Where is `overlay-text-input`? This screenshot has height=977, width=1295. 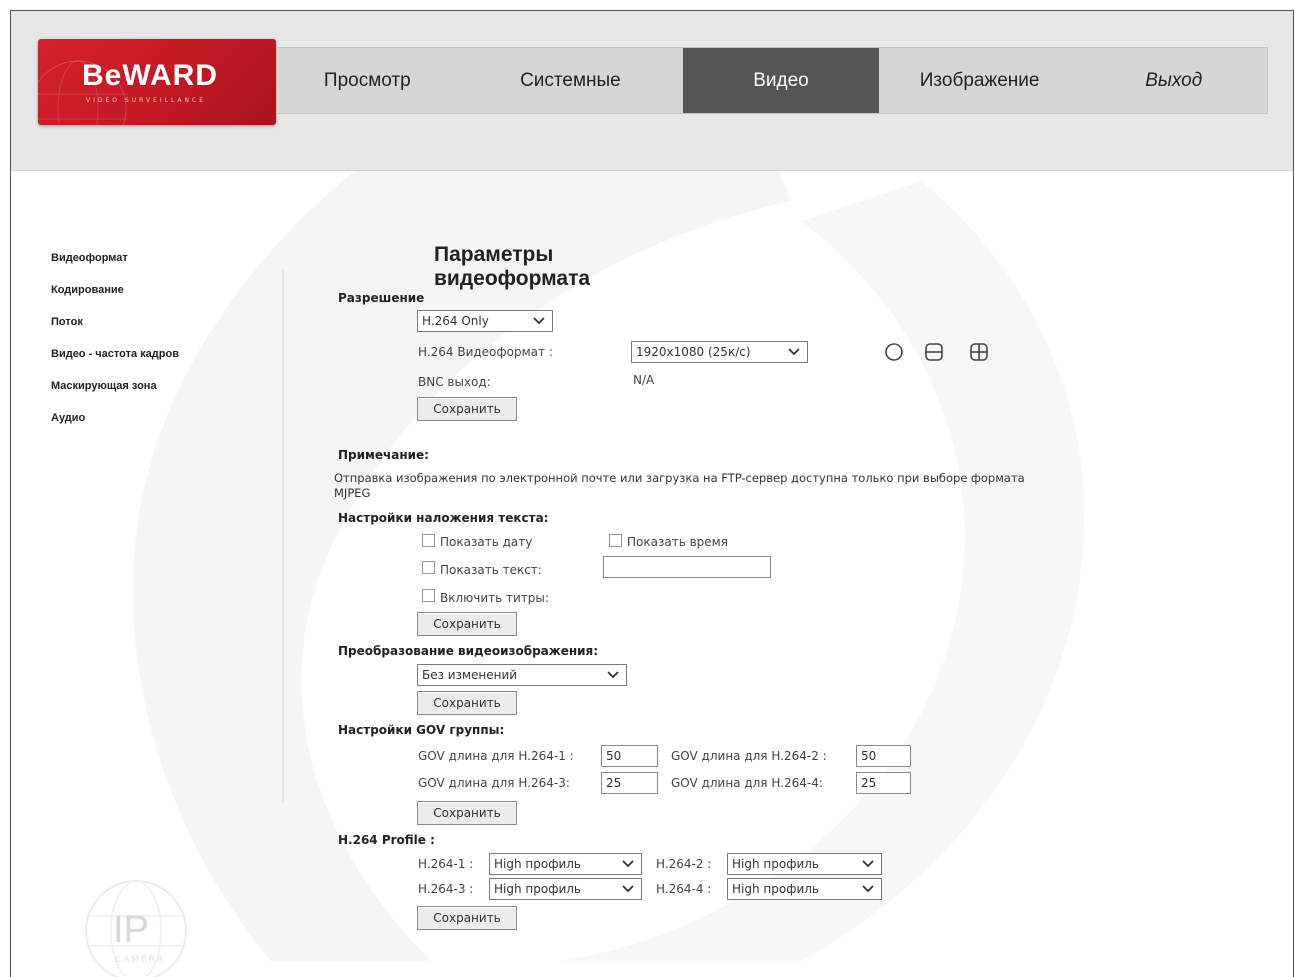
overlay-text-input is located at coordinates (687, 567).